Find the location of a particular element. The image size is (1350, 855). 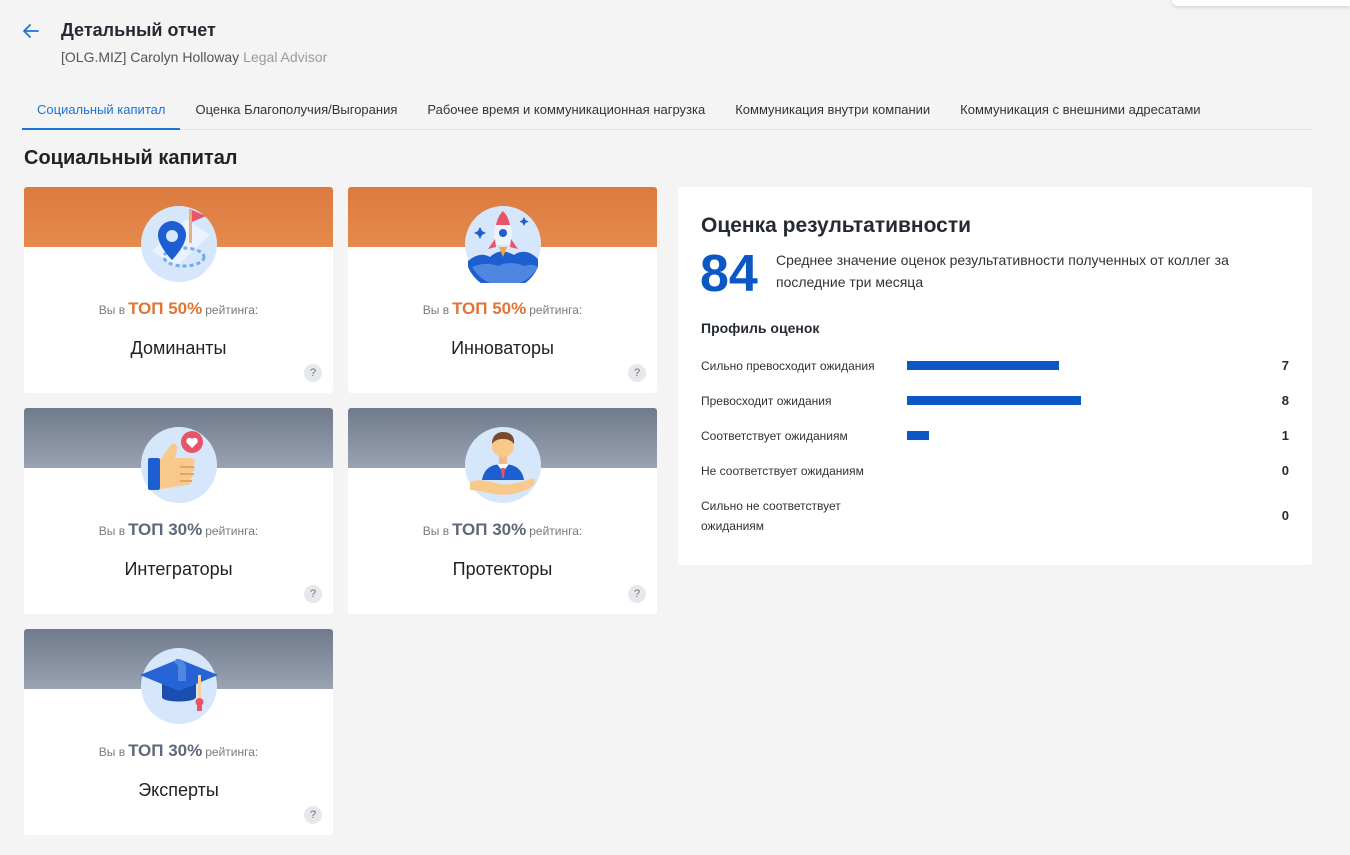

arrow-left-icon is located at coordinates (31, 31).